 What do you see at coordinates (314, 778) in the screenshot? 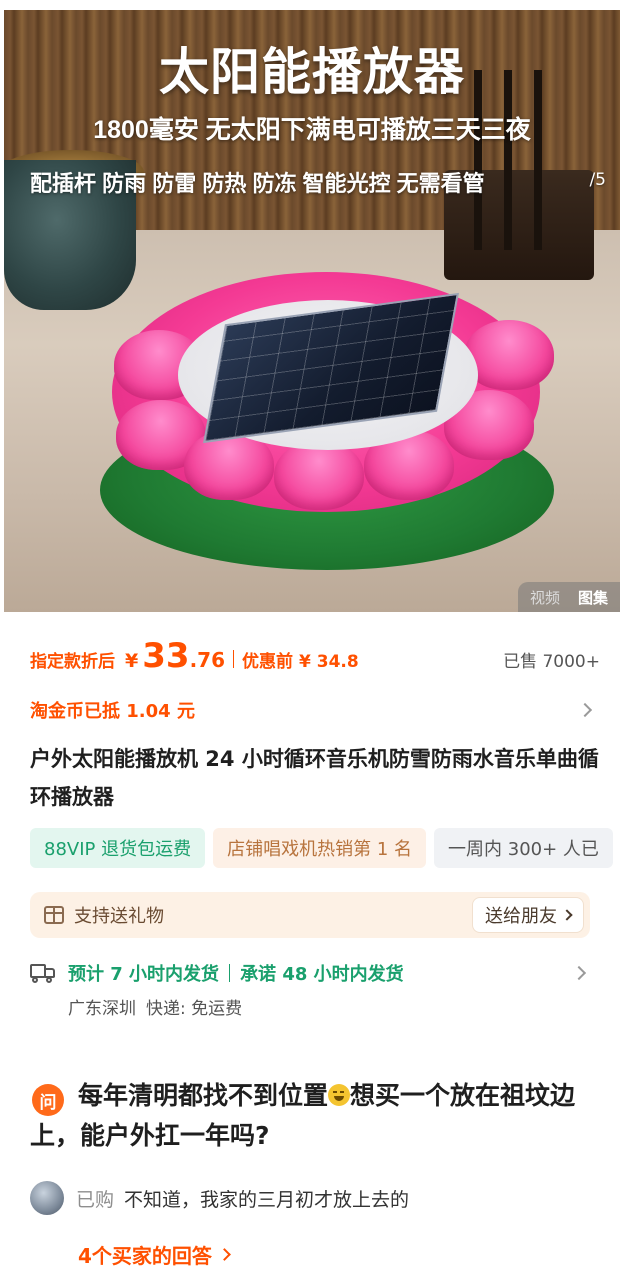
I see `product-title: 户外太阳能播放机 24 小时循环音乐机防雪防雨水音乐单曲循环播放器` at bounding box center [314, 778].